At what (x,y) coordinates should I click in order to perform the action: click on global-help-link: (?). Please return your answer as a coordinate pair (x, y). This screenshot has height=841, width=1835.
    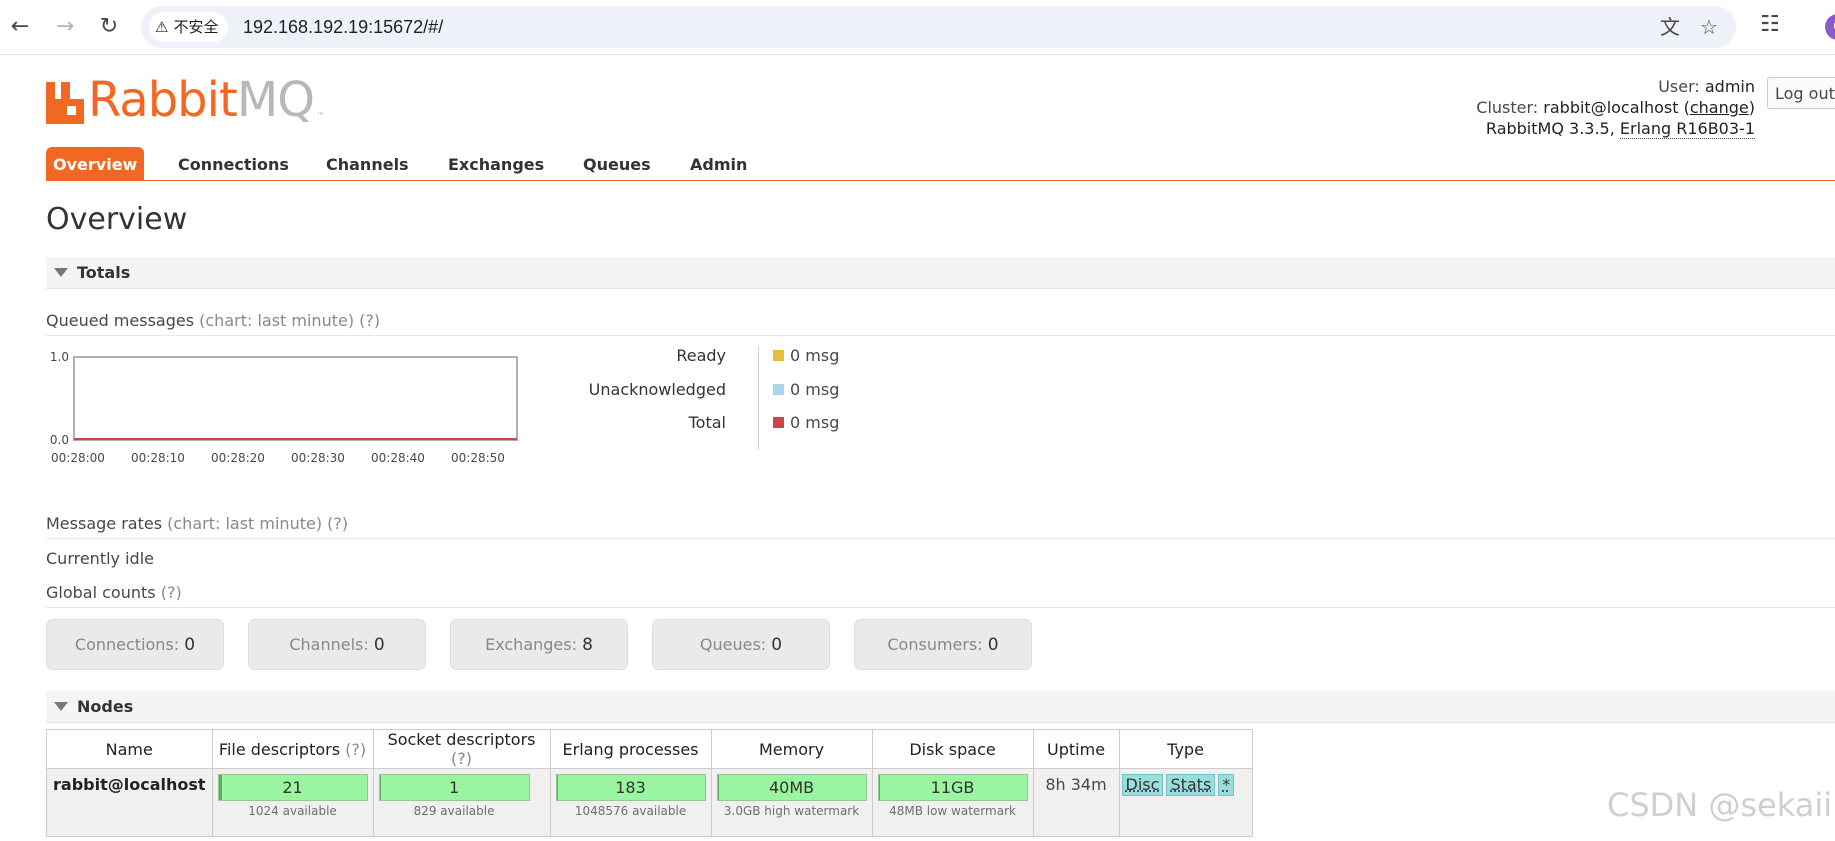
    Looking at the image, I should click on (171, 592).